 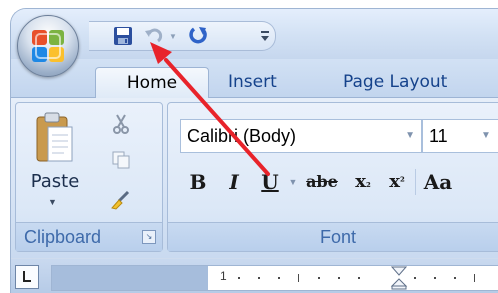 I want to click on annotation-arrow-shaft, so click(x=217, y=117).